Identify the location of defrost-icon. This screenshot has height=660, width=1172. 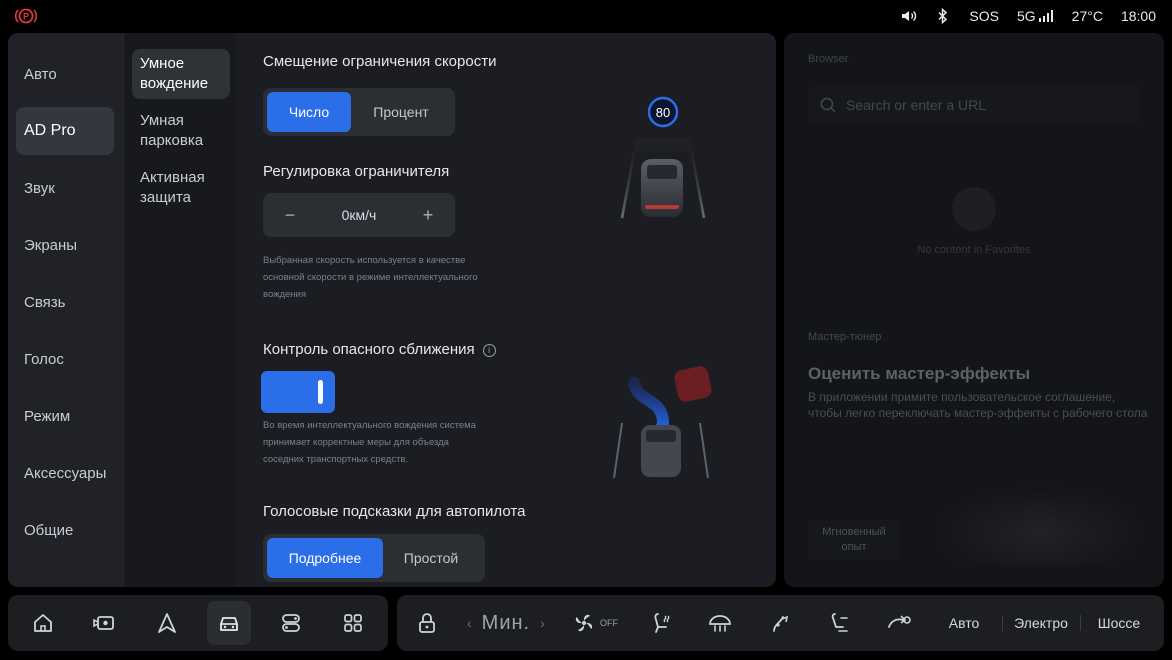
(720, 623).